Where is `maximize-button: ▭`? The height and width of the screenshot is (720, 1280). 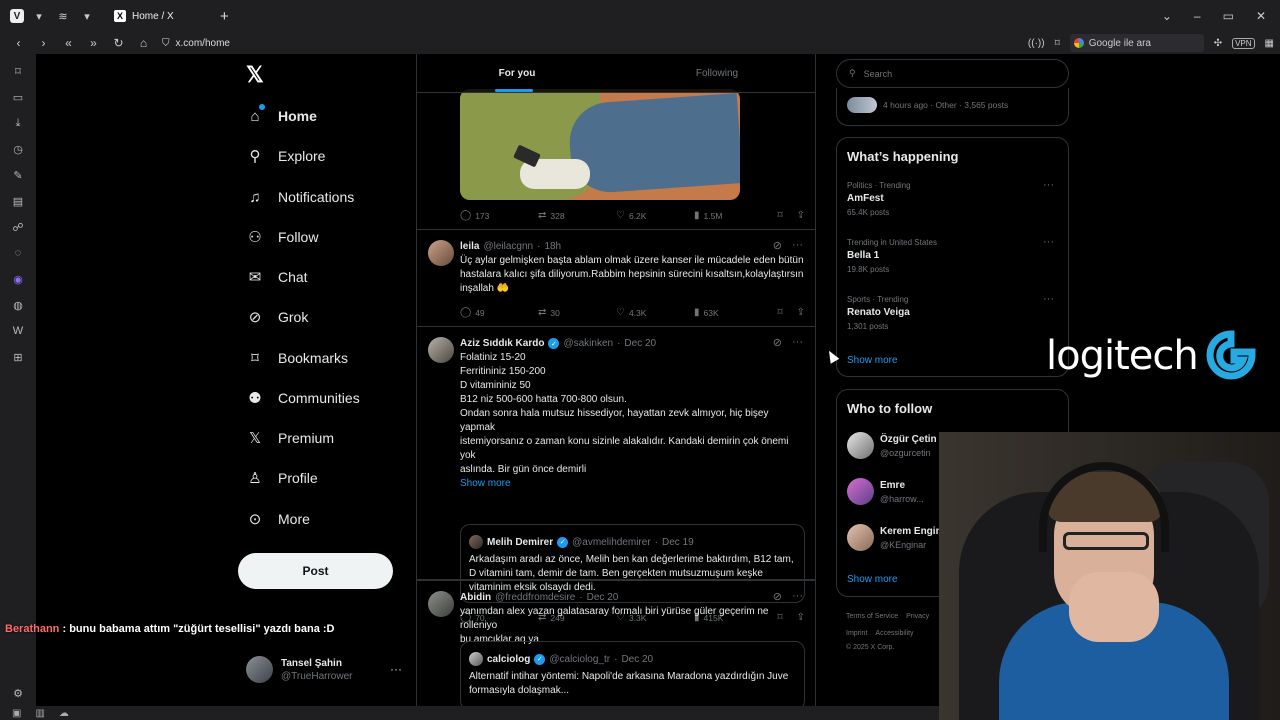 maximize-button: ▭ is located at coordinates (1228, 16).